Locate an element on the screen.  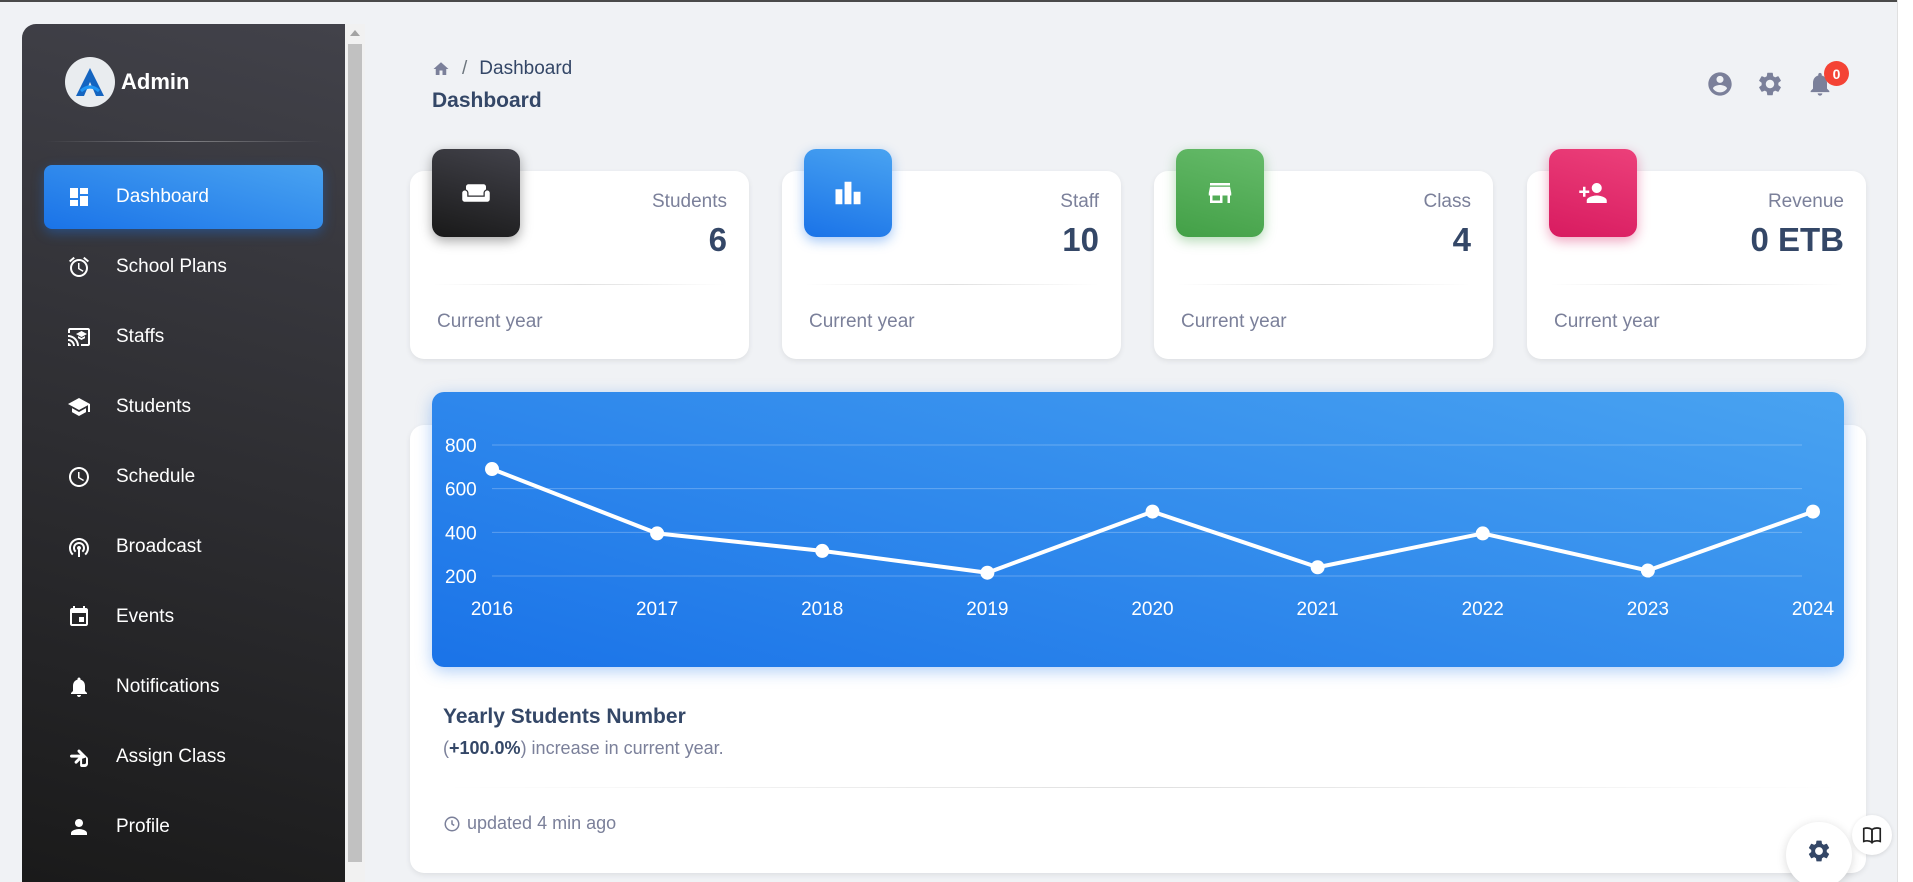
breadcrumb: / Dashboard is located at coordinates (502, 69).